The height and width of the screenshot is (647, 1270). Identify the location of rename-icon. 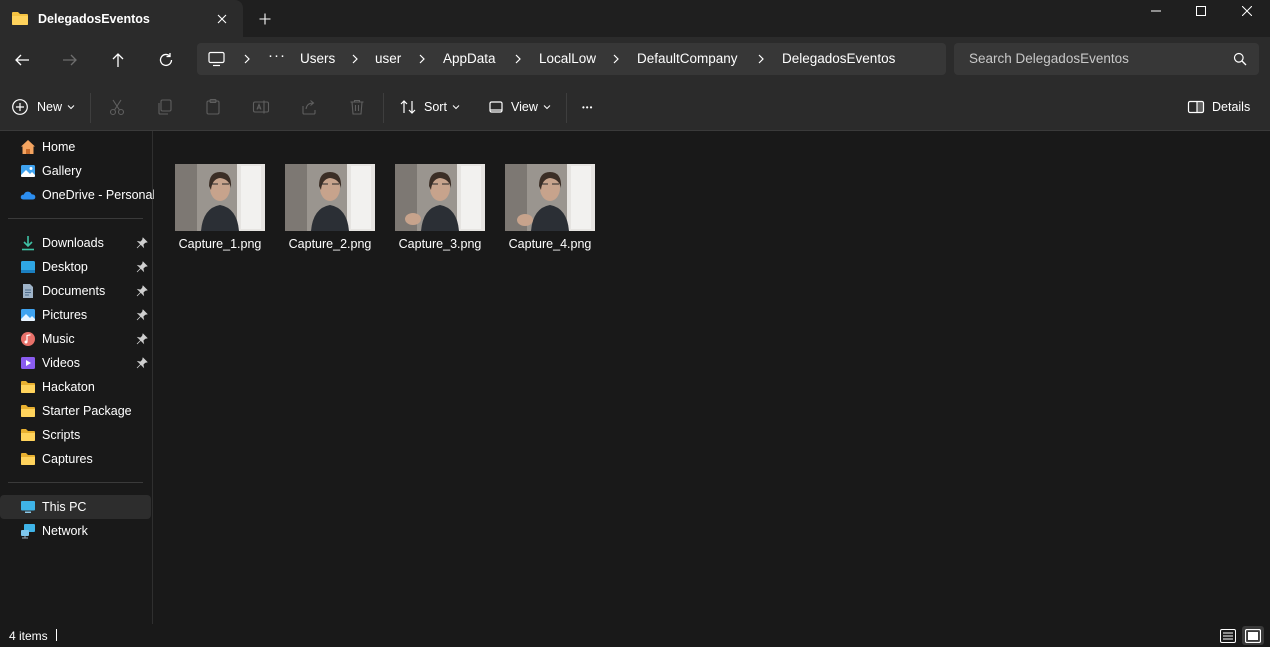
(261, 107).